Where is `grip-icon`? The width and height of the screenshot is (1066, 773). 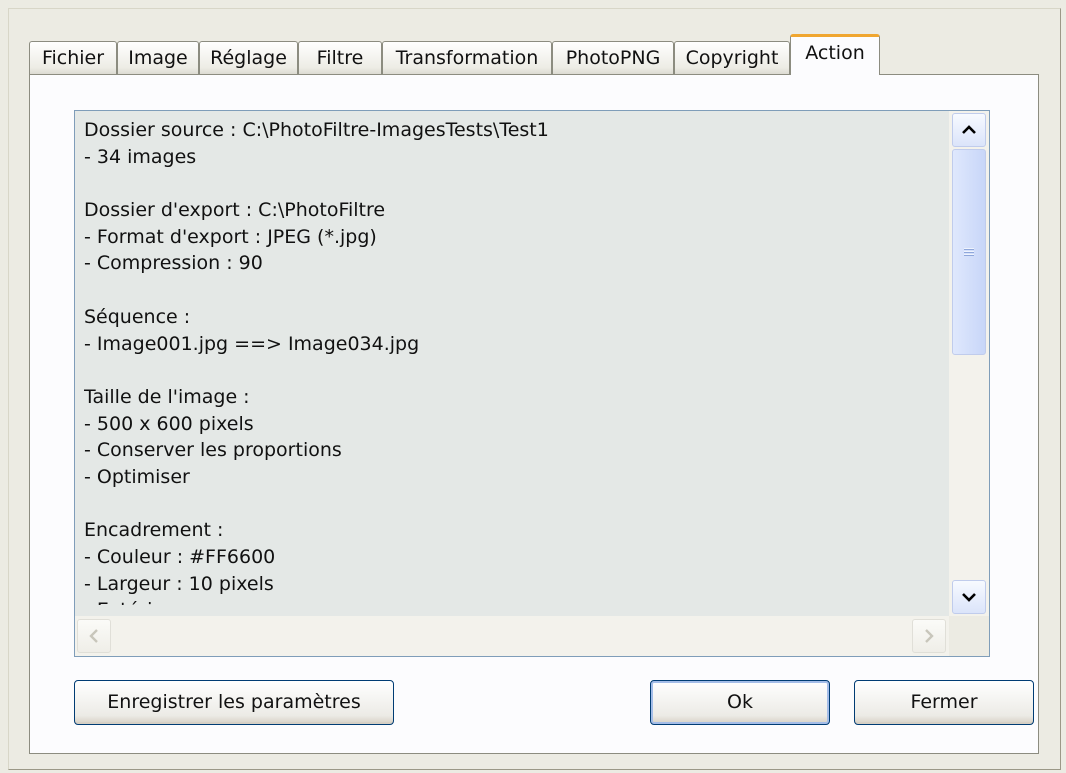
grip-icon is located at coordinates (969, 252).